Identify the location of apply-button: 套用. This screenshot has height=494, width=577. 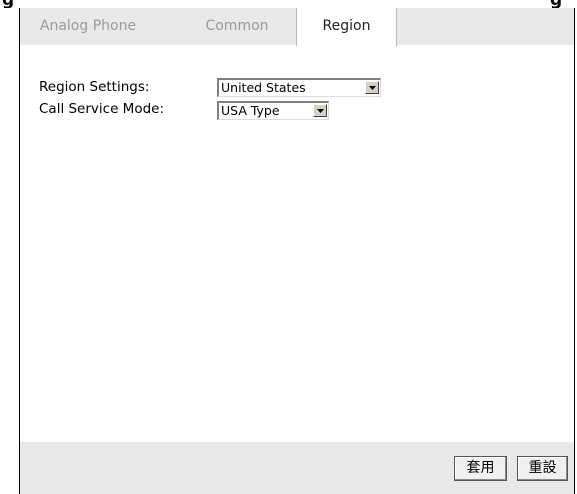
(480, 468).